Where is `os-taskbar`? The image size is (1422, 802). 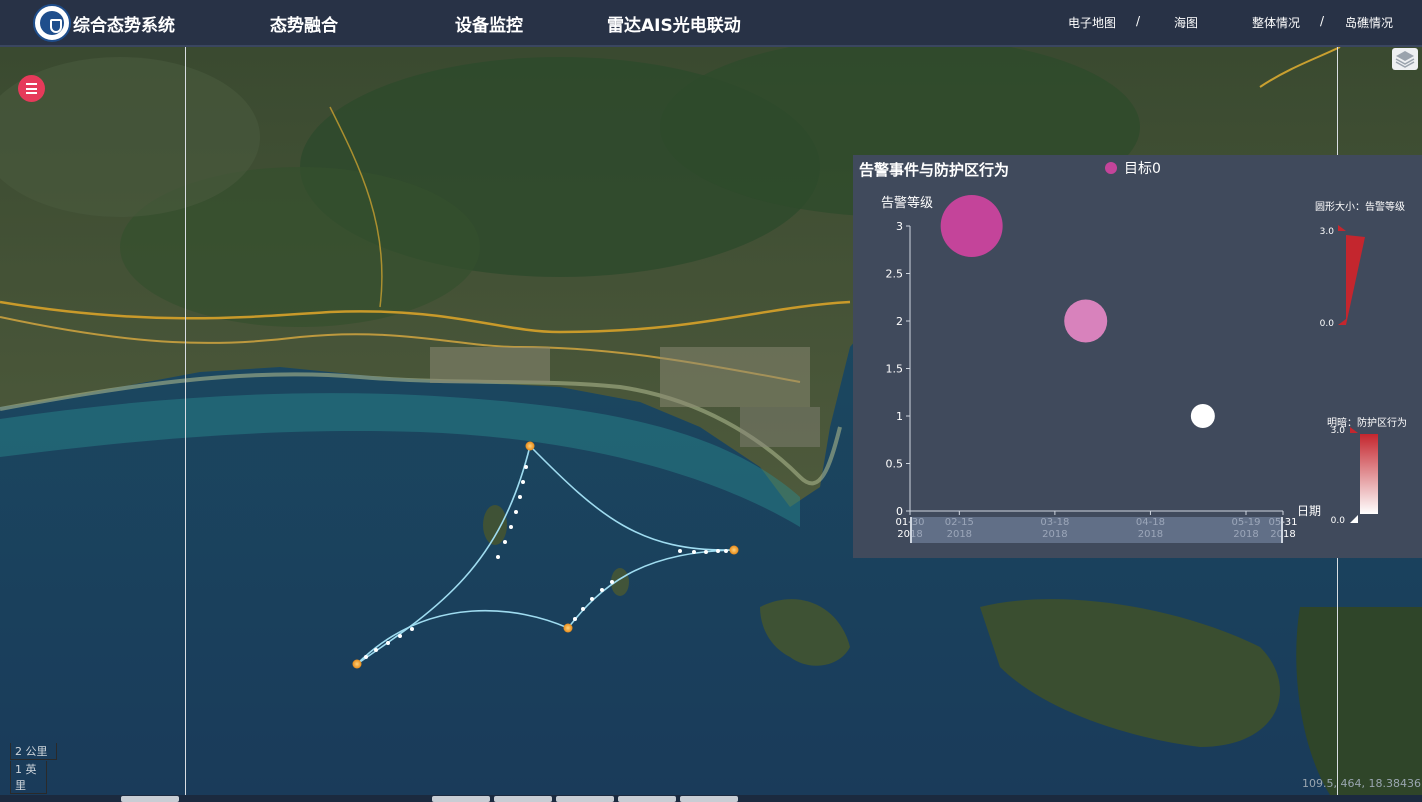
os-taskbar is located at coordinates (711, 798).